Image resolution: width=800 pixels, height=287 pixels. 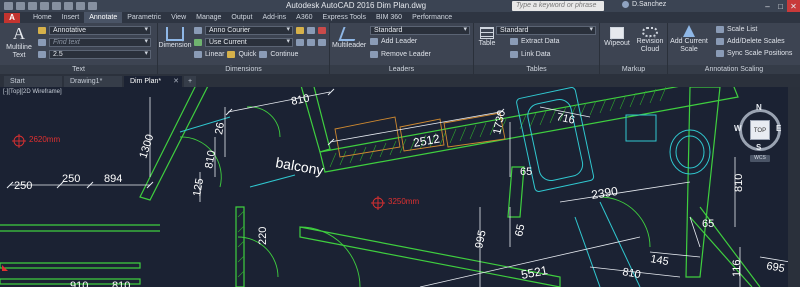 I want to click on search-input: Type a keyword or phrase, so click(x=558, y=6).